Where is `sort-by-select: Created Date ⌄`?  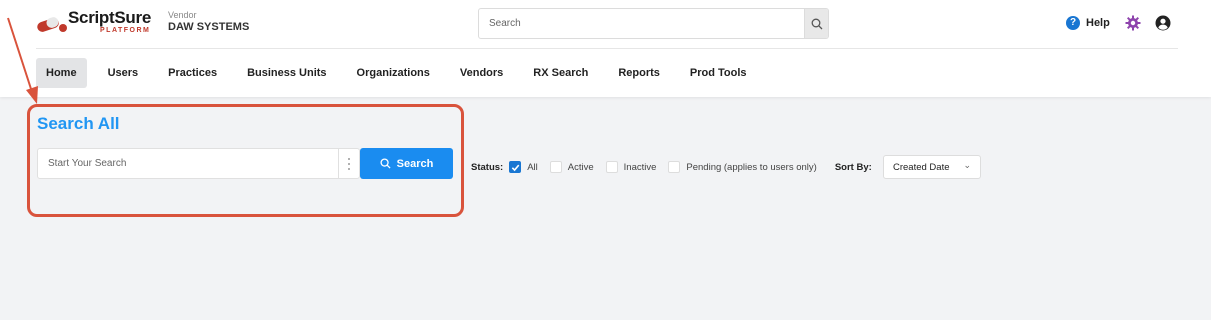 sort-by-select: Created Date ⌄ is located at coordinates (932, 167).